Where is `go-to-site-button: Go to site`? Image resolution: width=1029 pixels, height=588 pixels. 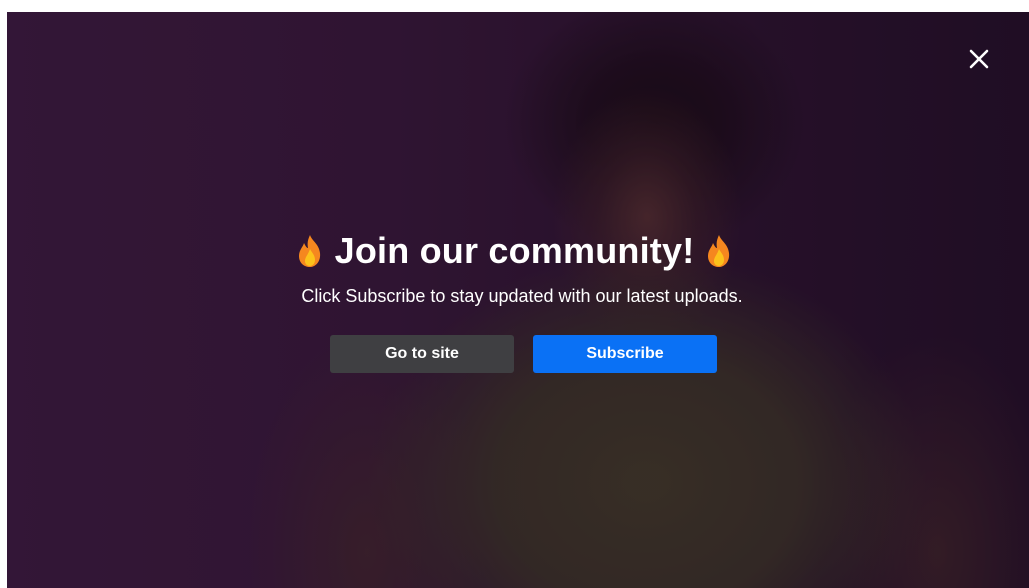
go-to-site-button: Go to site is located at coordinates (422, 354).